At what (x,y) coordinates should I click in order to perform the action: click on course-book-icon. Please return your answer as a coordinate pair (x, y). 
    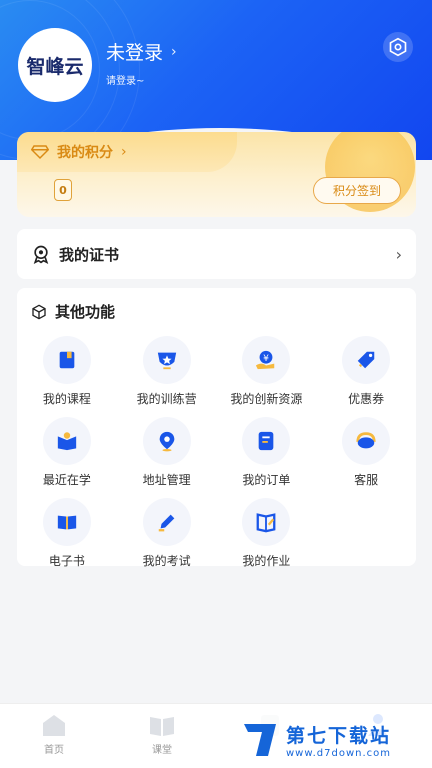
    Looking at the image, I should click on (67, 360).